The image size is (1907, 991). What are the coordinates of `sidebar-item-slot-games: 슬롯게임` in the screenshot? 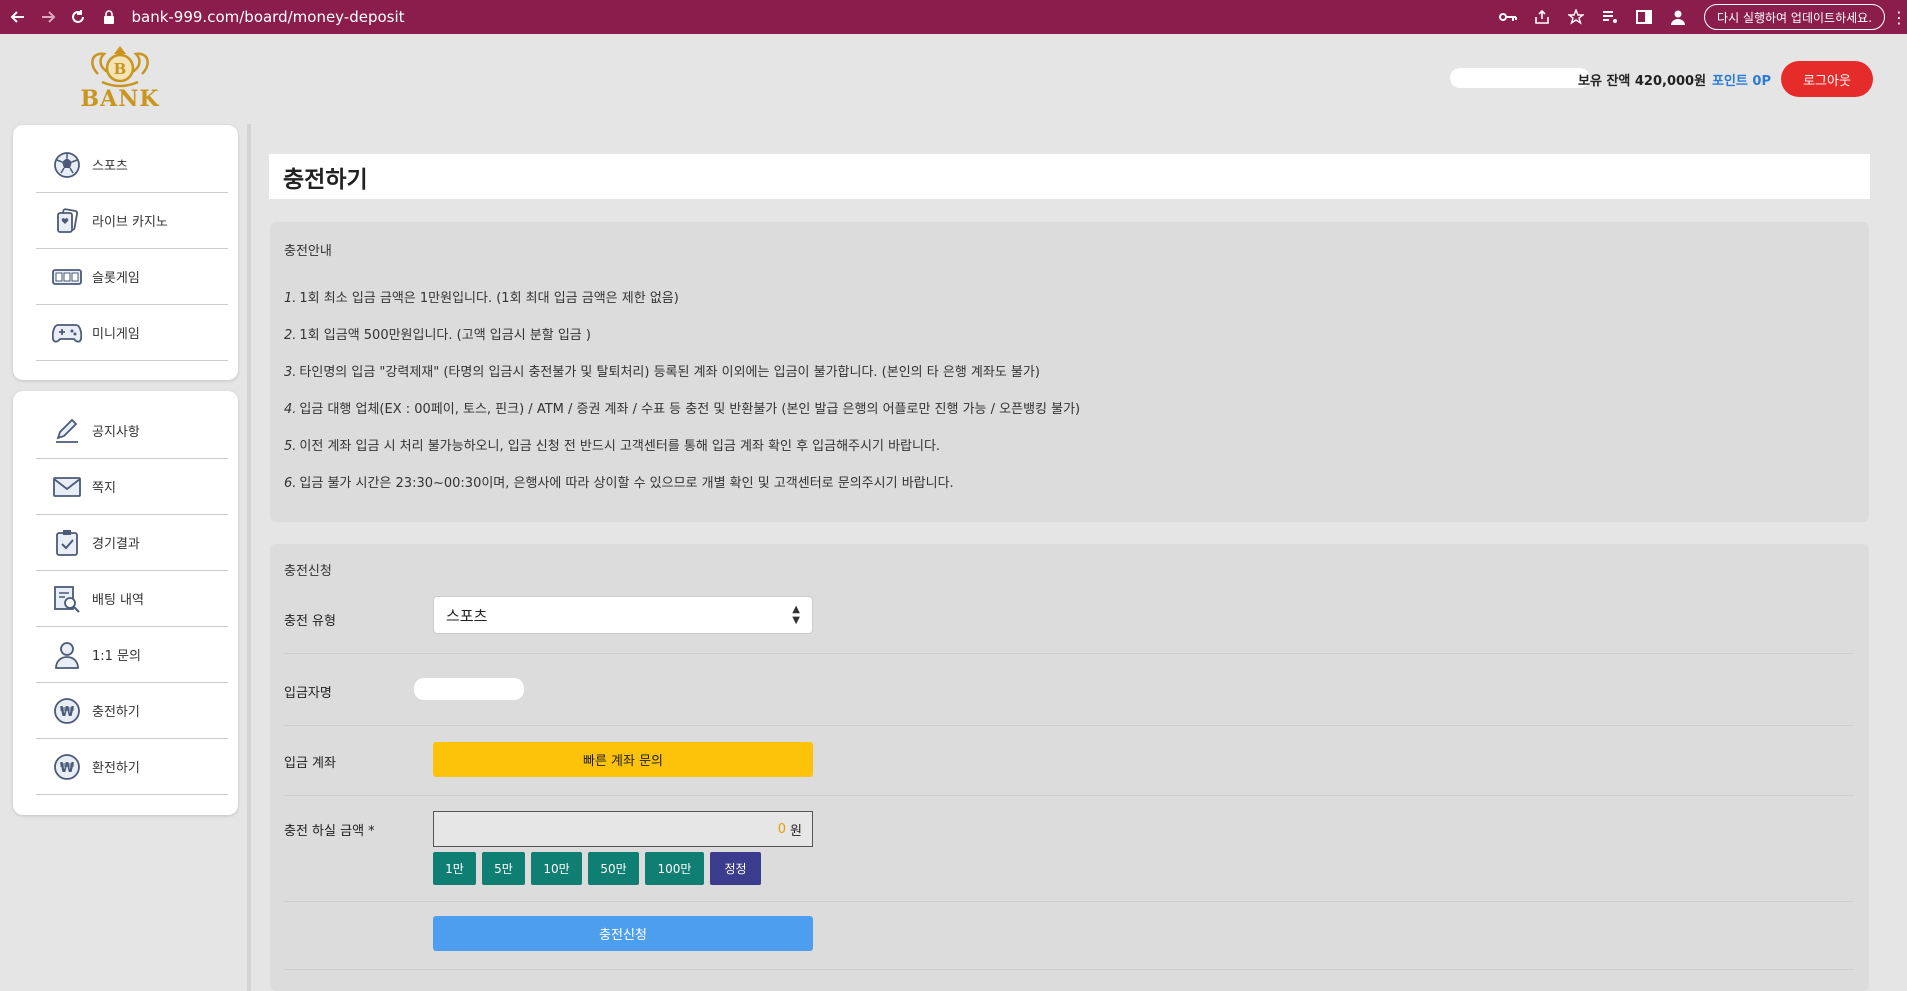 It's located at (132, 277).